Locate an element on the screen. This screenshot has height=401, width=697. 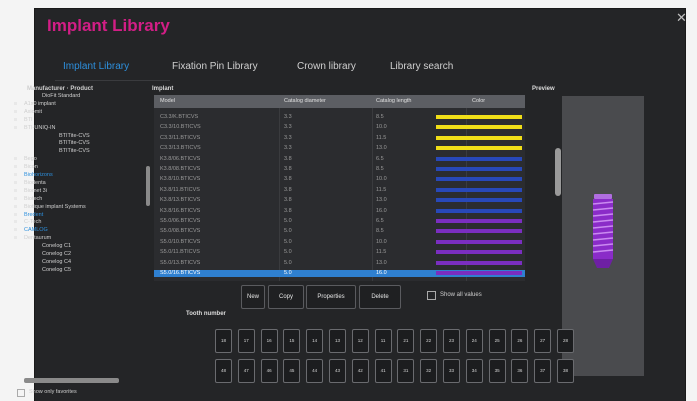
table-row: K3.8/10.BTICVS 3.8 10.0 is located at coordinates (339, 179).